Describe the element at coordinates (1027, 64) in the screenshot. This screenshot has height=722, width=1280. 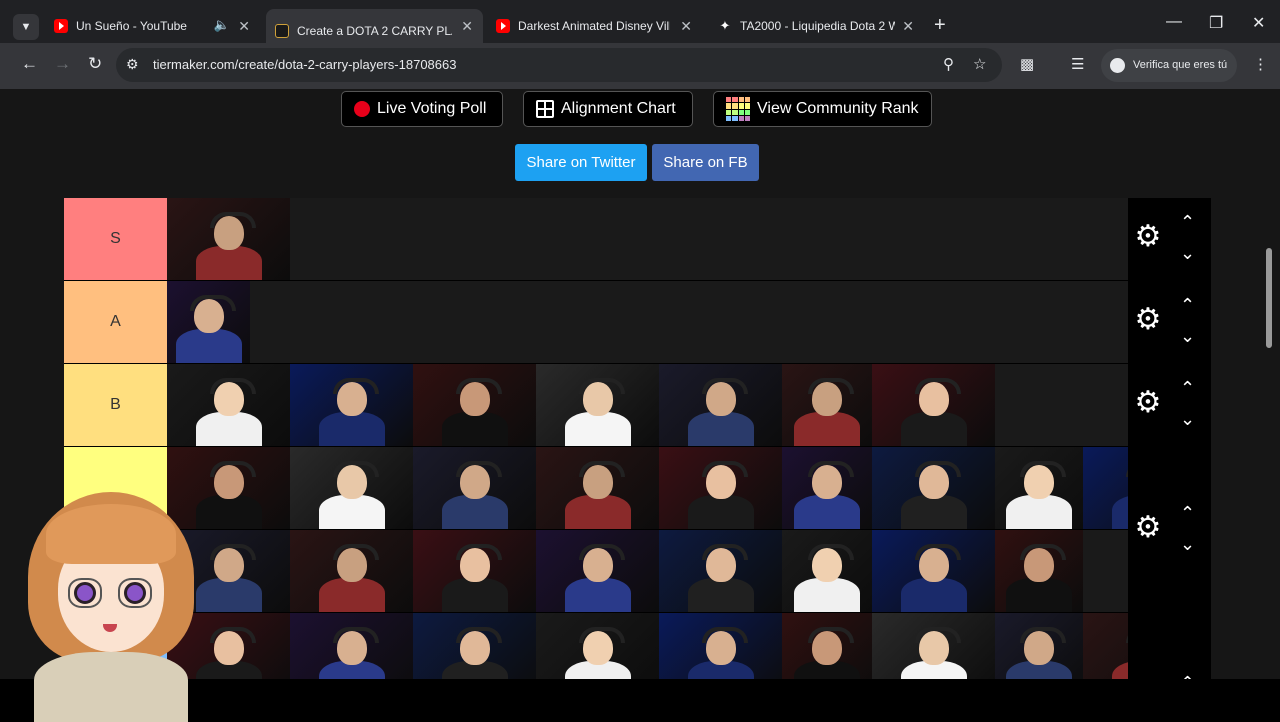
I see `extensions-icon: ▩` at that location.